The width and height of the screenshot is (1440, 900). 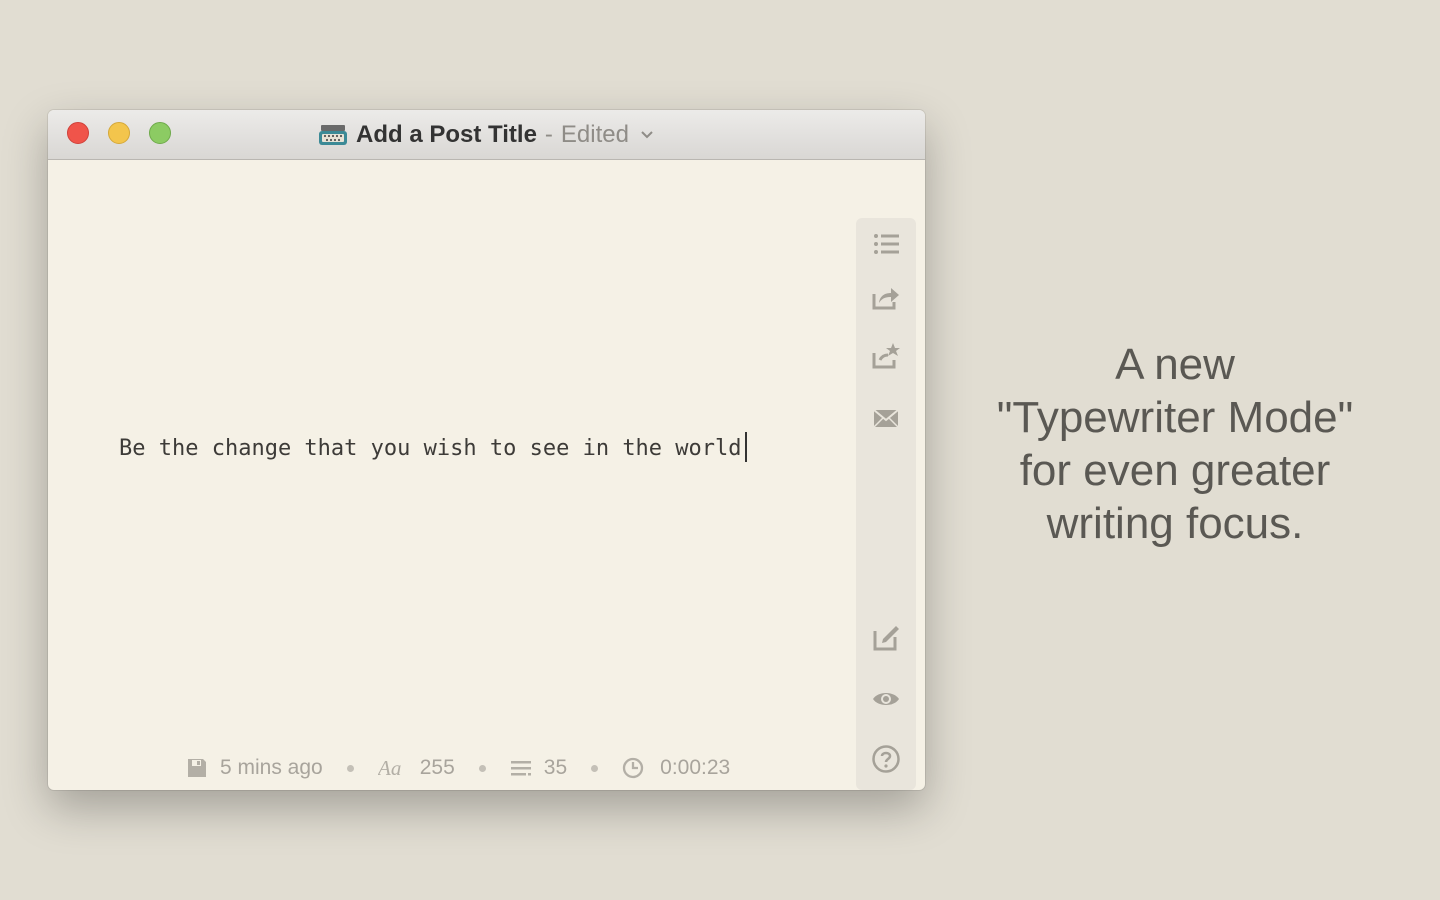 I want to click on publish-button, so click(x=886, y=356).